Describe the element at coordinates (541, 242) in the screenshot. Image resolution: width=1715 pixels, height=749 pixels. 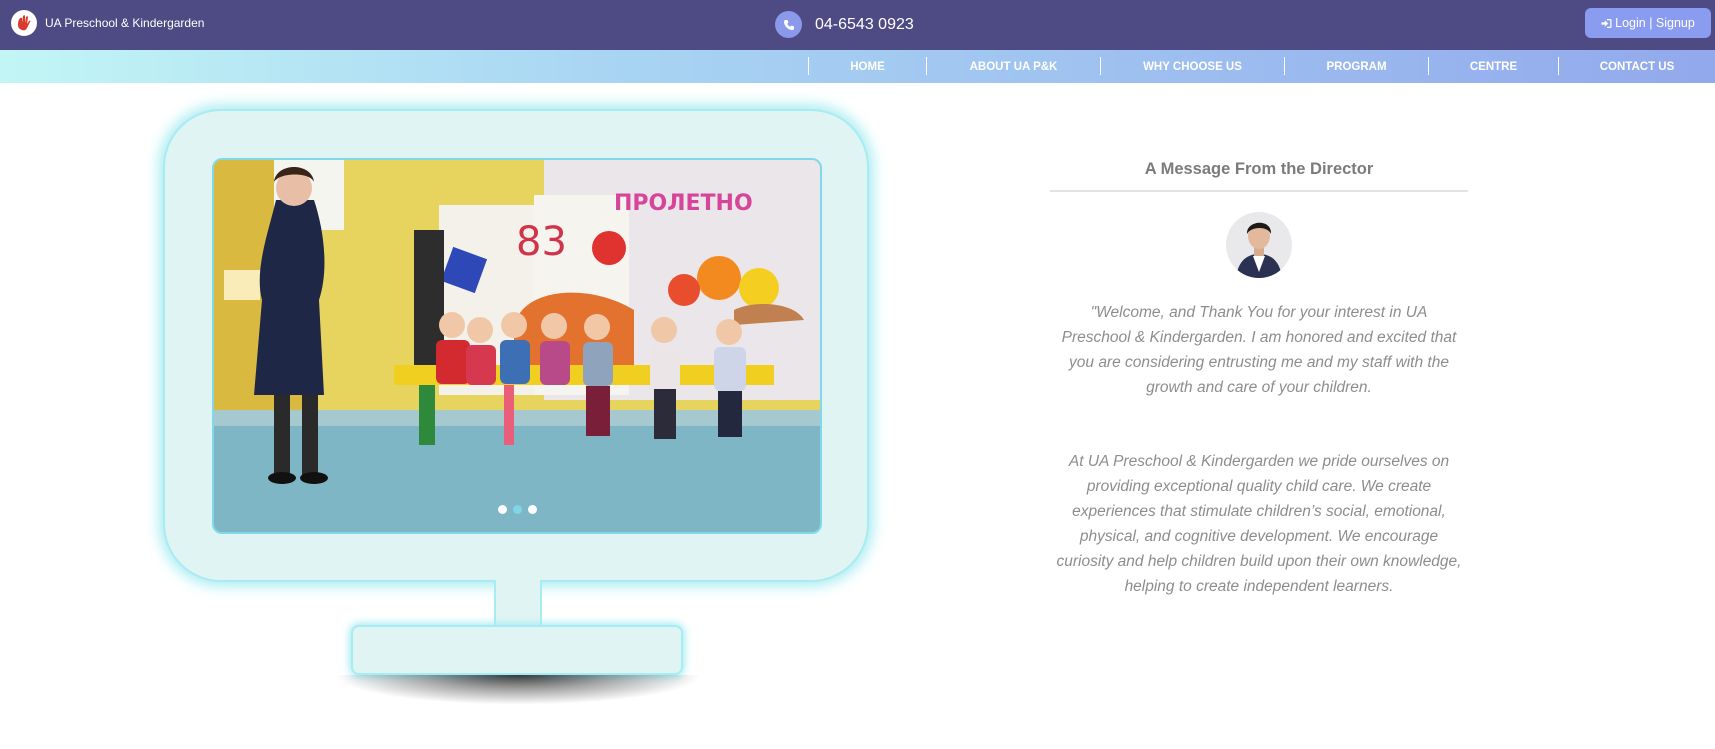
I see `classroom-number: 83` at that location.